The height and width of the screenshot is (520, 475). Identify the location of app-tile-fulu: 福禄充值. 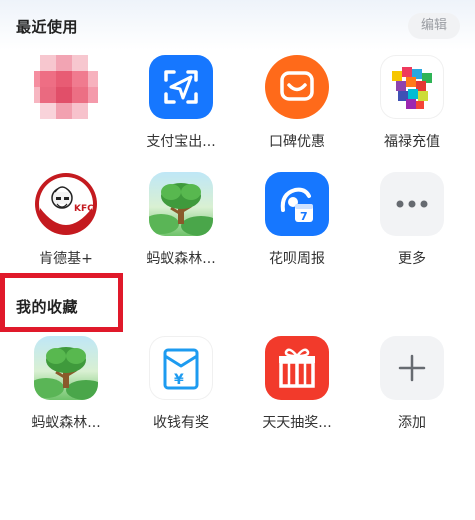
(412, 103).